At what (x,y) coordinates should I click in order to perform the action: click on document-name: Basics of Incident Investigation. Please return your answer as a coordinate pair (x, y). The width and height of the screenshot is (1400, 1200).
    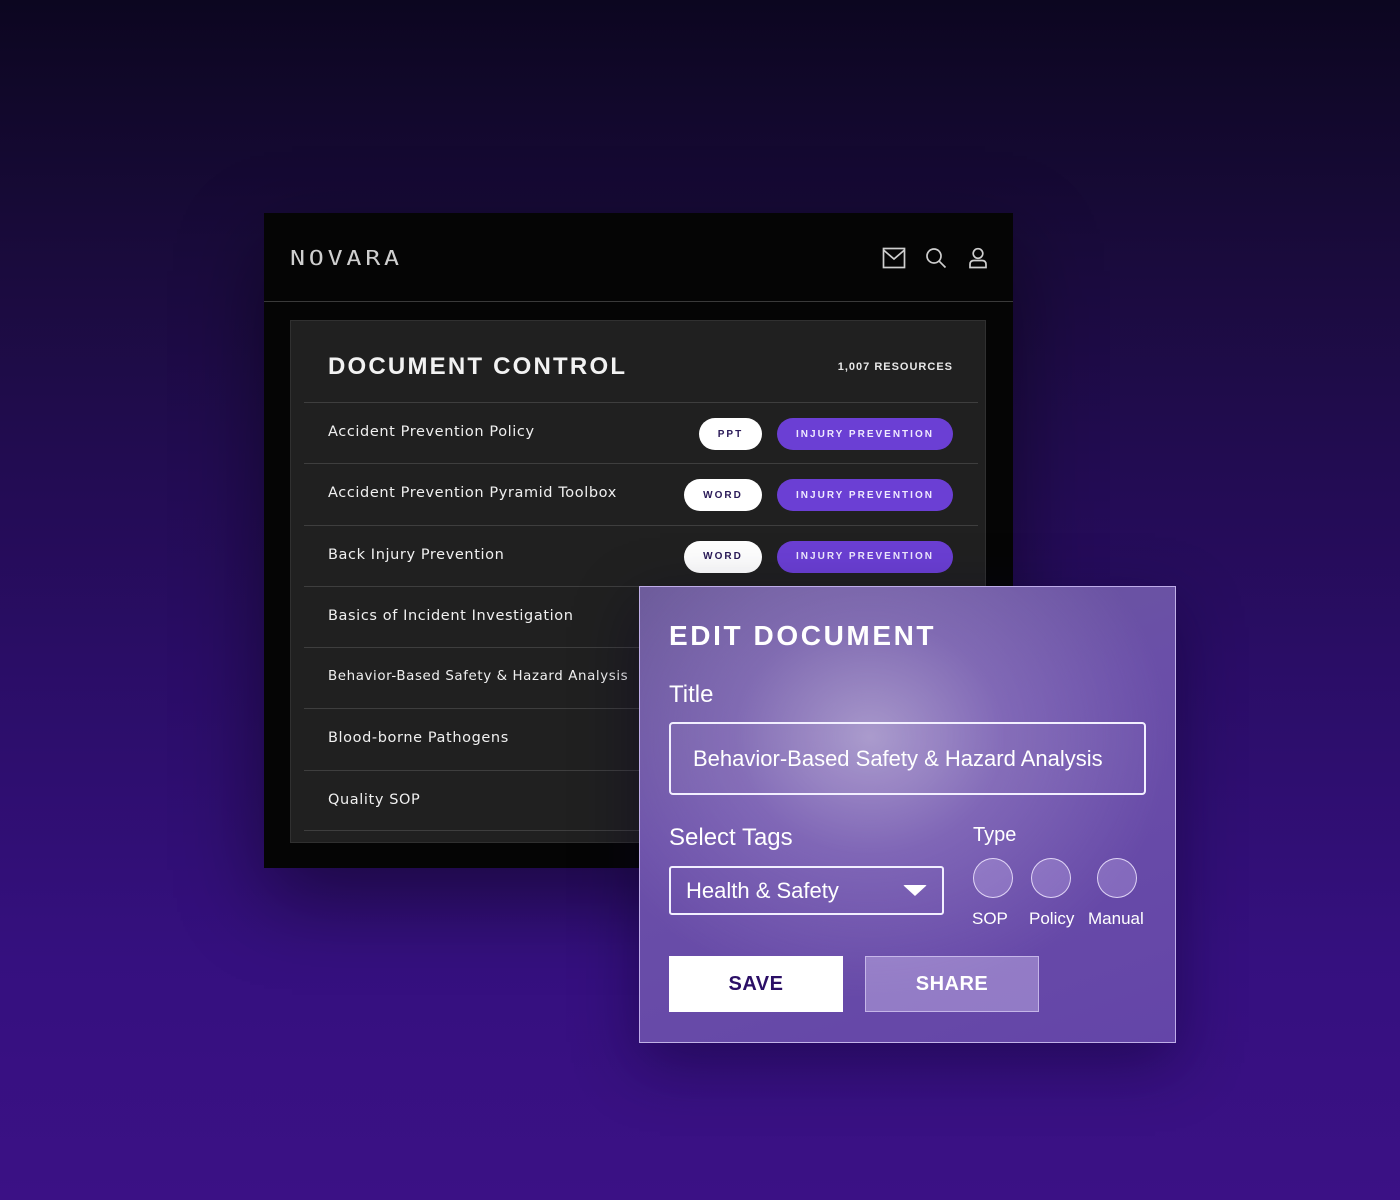
    Looking at the image, I should click on (451, 615).